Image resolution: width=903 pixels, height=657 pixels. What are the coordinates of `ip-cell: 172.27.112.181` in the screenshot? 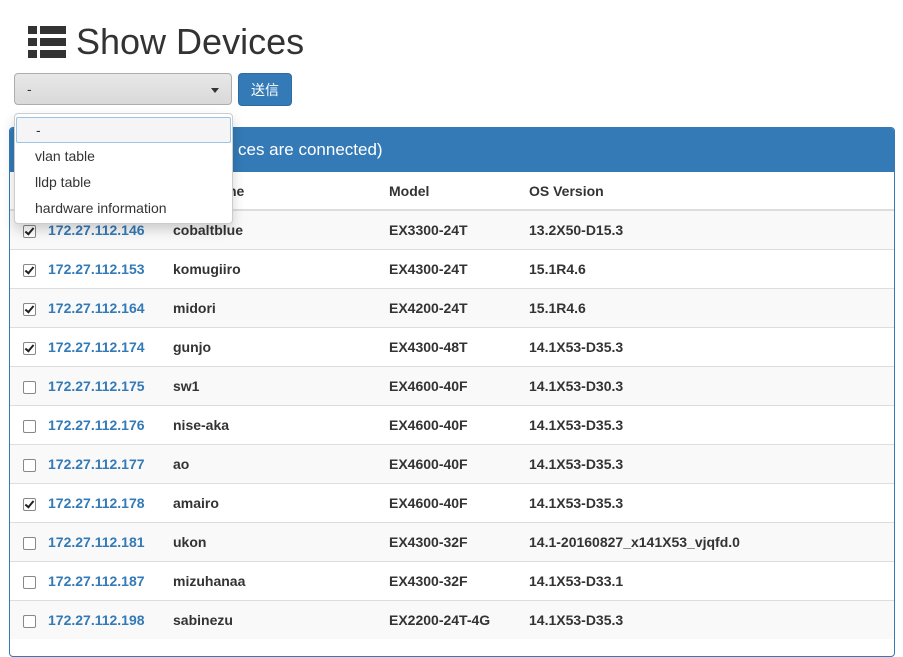 It's located at (109, 542).